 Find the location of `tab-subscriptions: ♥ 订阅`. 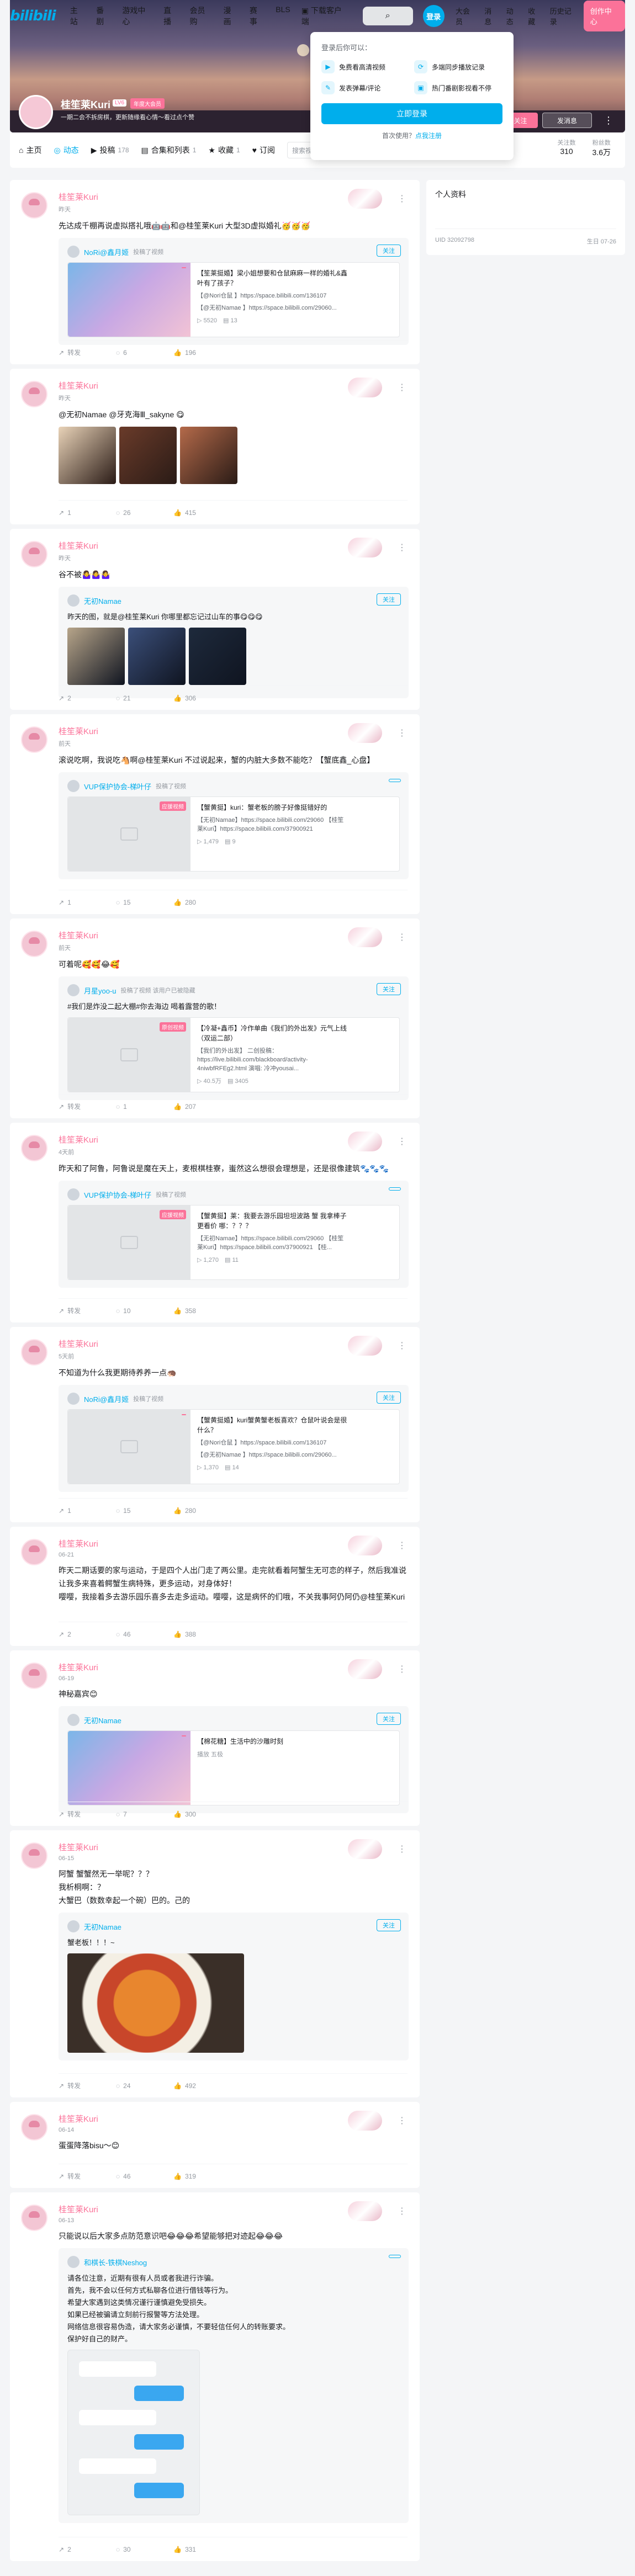

tab-subscriptions: ♥ 订阅 is located at coordinates (263, 150).